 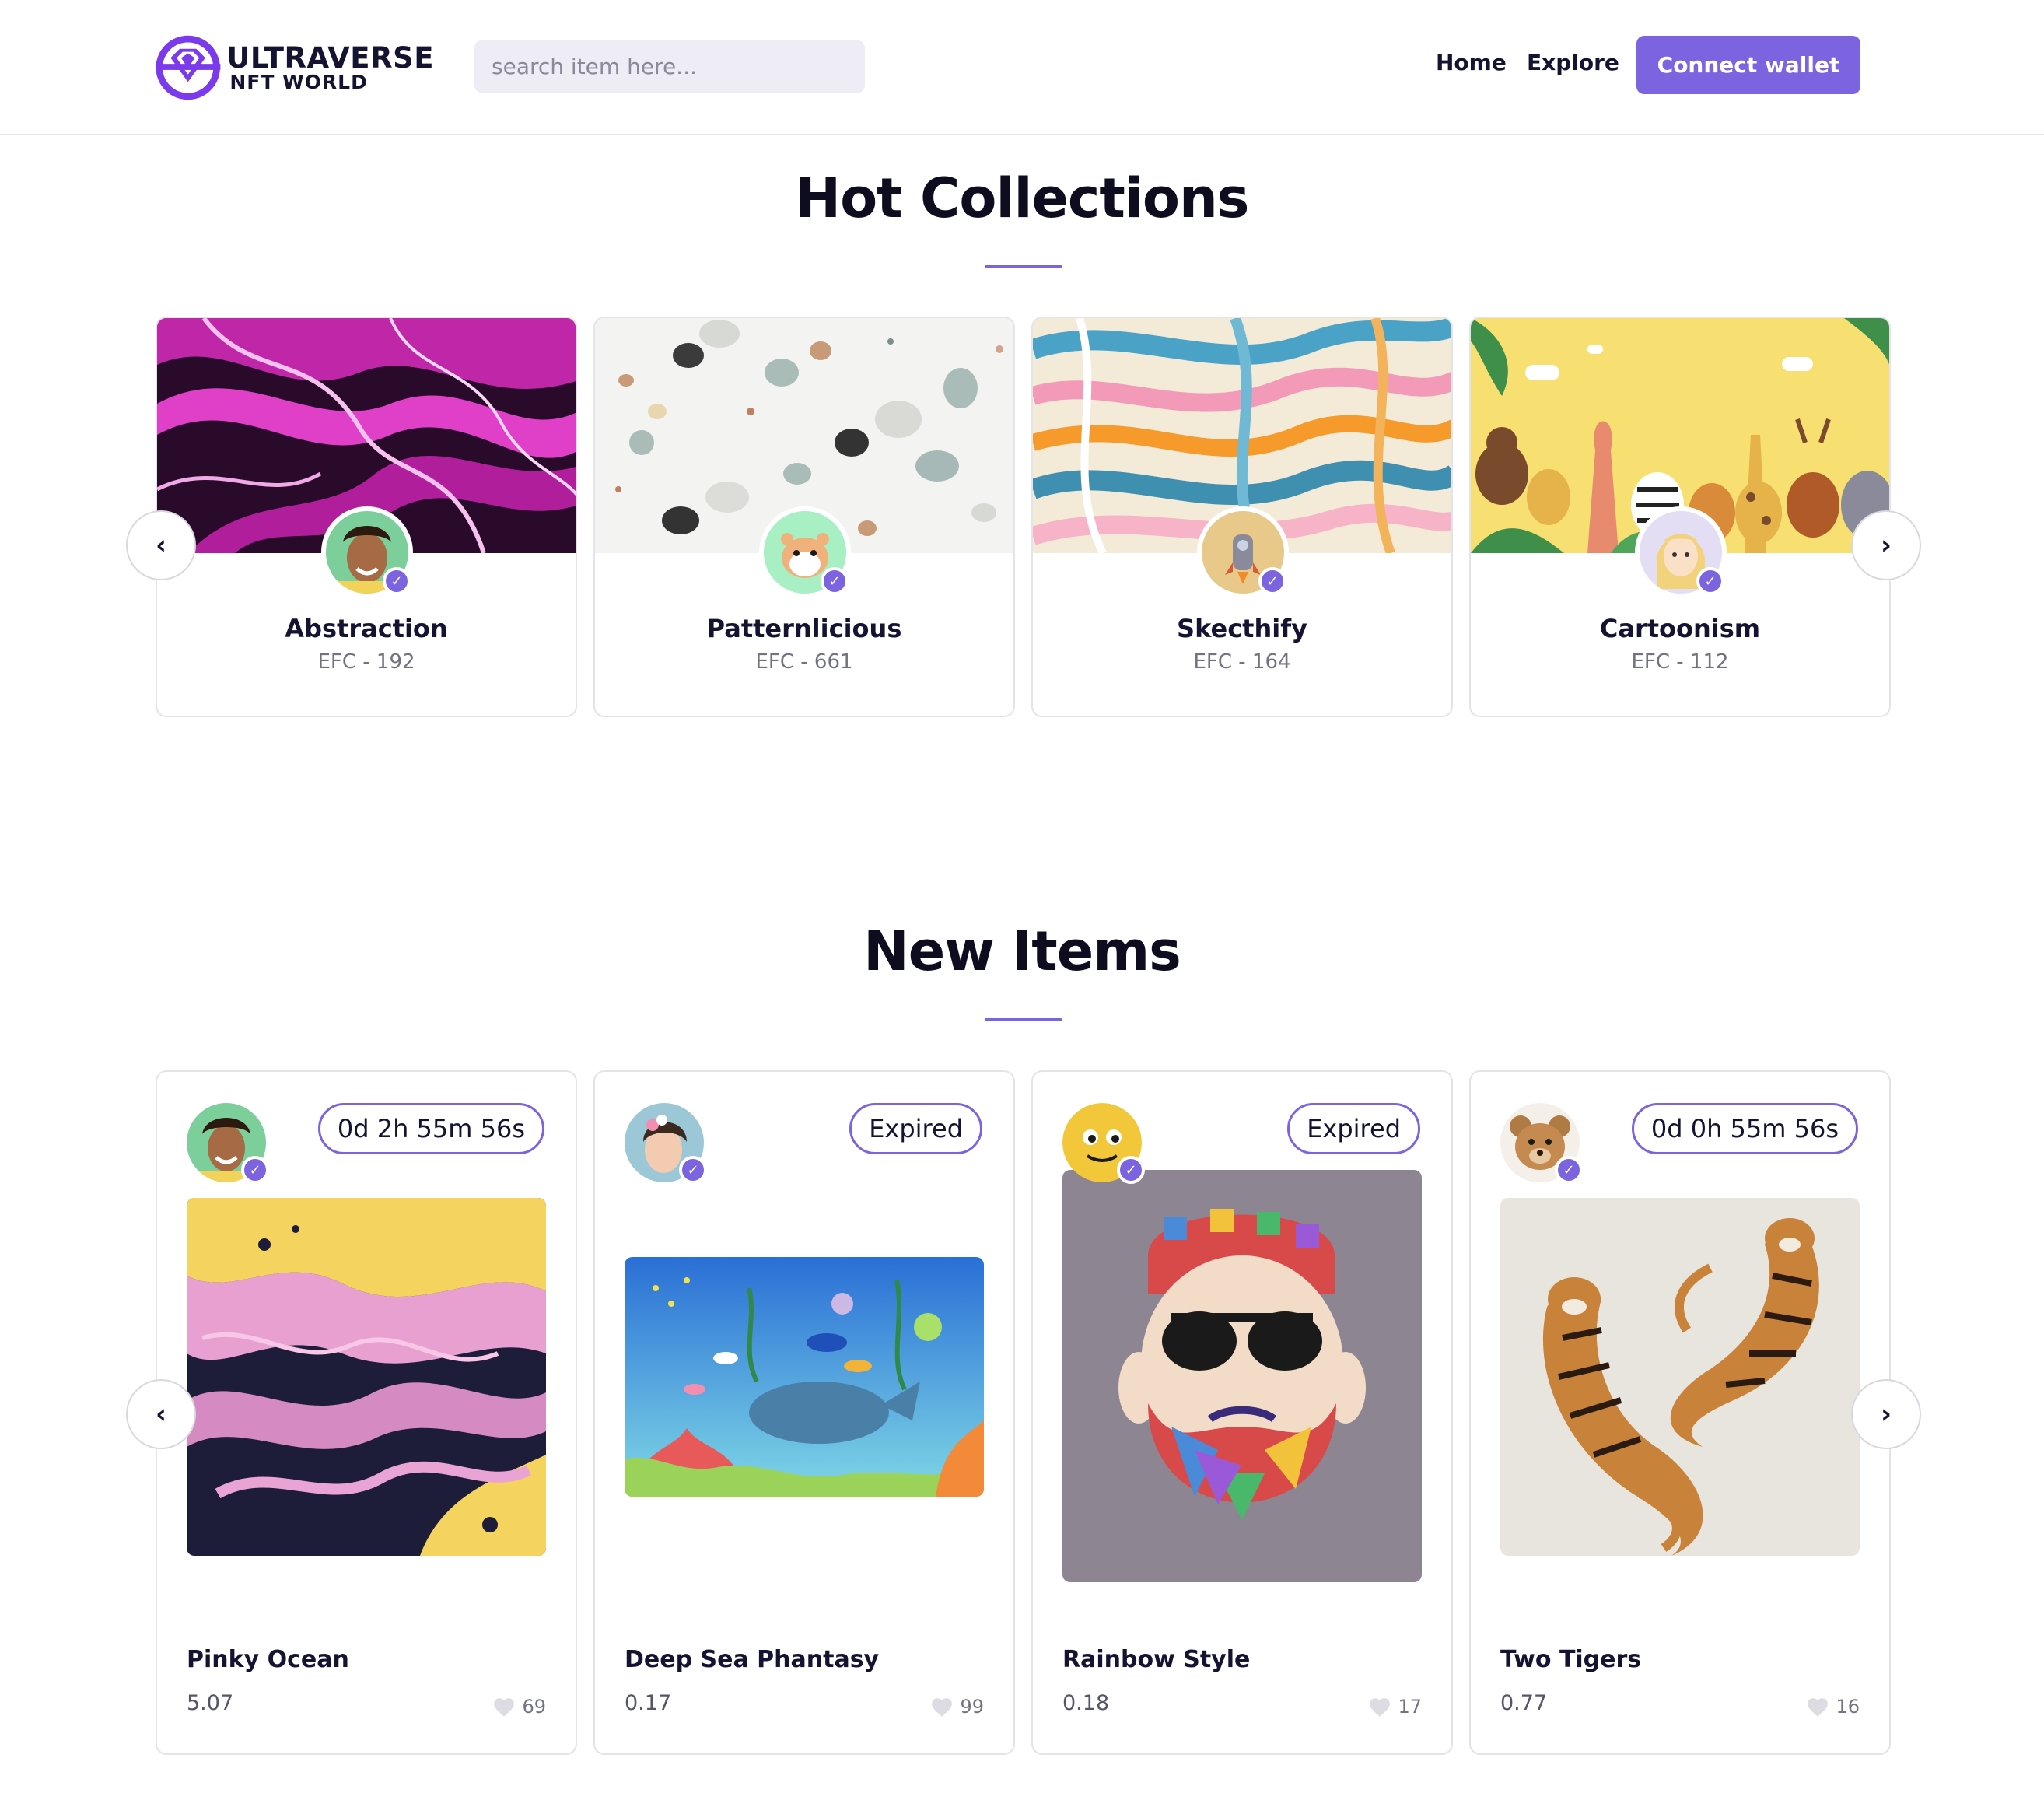 What do you see at coordinates (1570, 1660) in the screenshot?
I see `item-title: Two Tigers` at bounding box center [1570, 1660].